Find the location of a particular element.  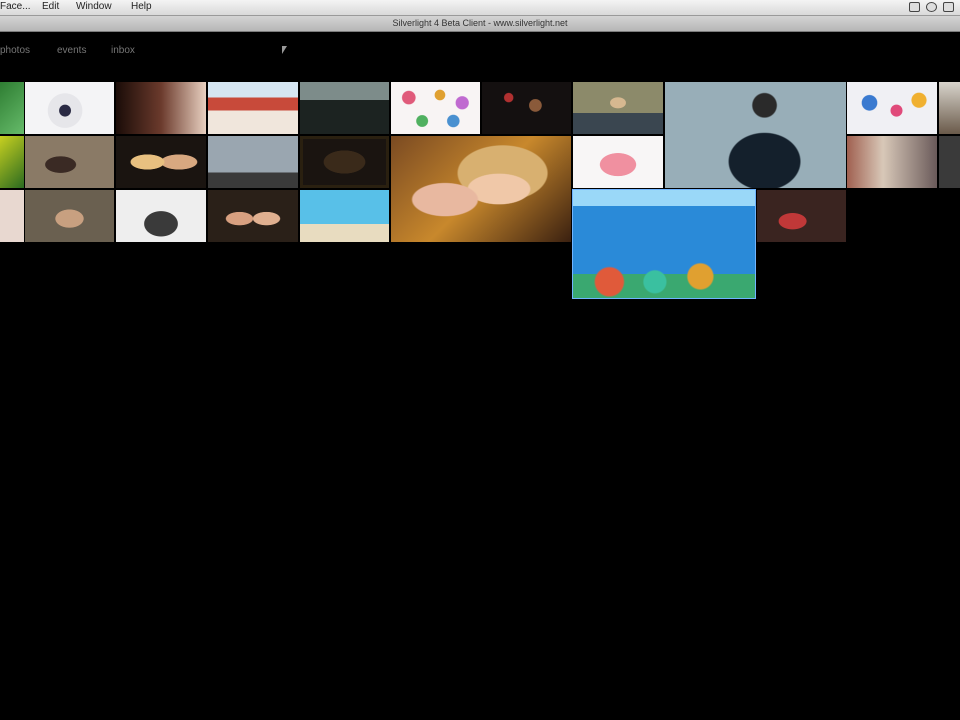

mouse-cursor-icon is located at coordinates (284, 50).